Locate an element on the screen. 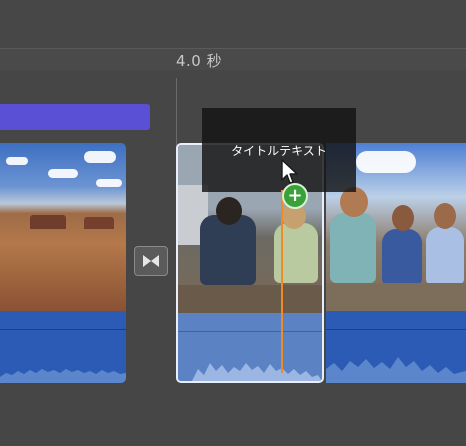 Image resolution: width=466 pixels, height=446 pixels. time-marker-label: 4.0 秒 is located at coordinates (199, 61).